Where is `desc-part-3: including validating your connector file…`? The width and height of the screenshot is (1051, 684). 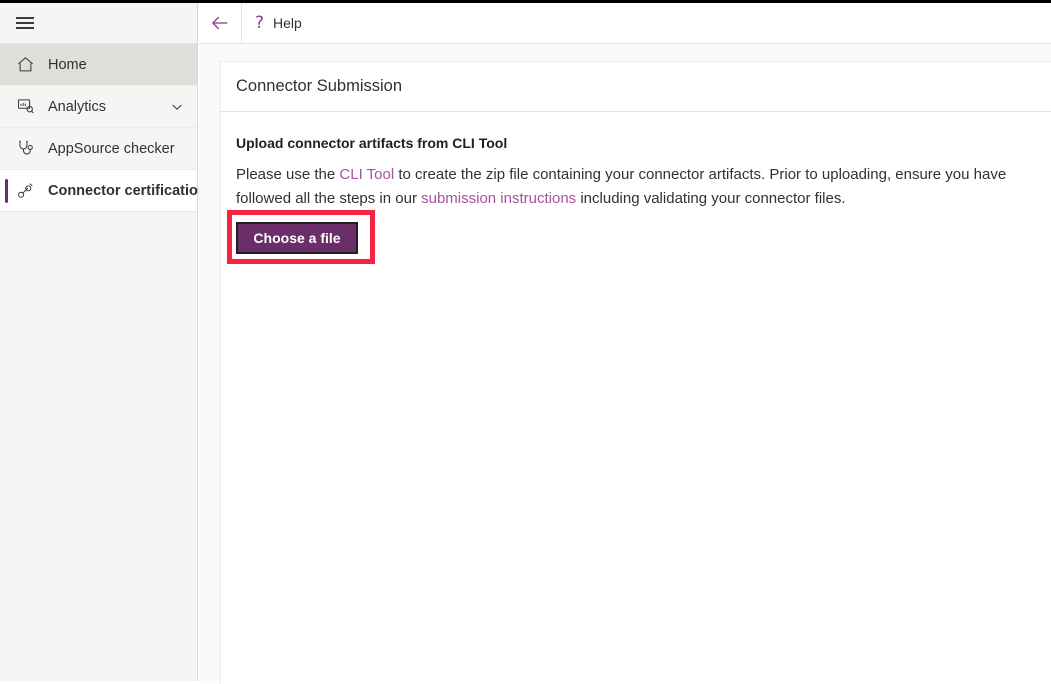 desc-part-3: including validating your connector file… is located at coordinates (711, 198).